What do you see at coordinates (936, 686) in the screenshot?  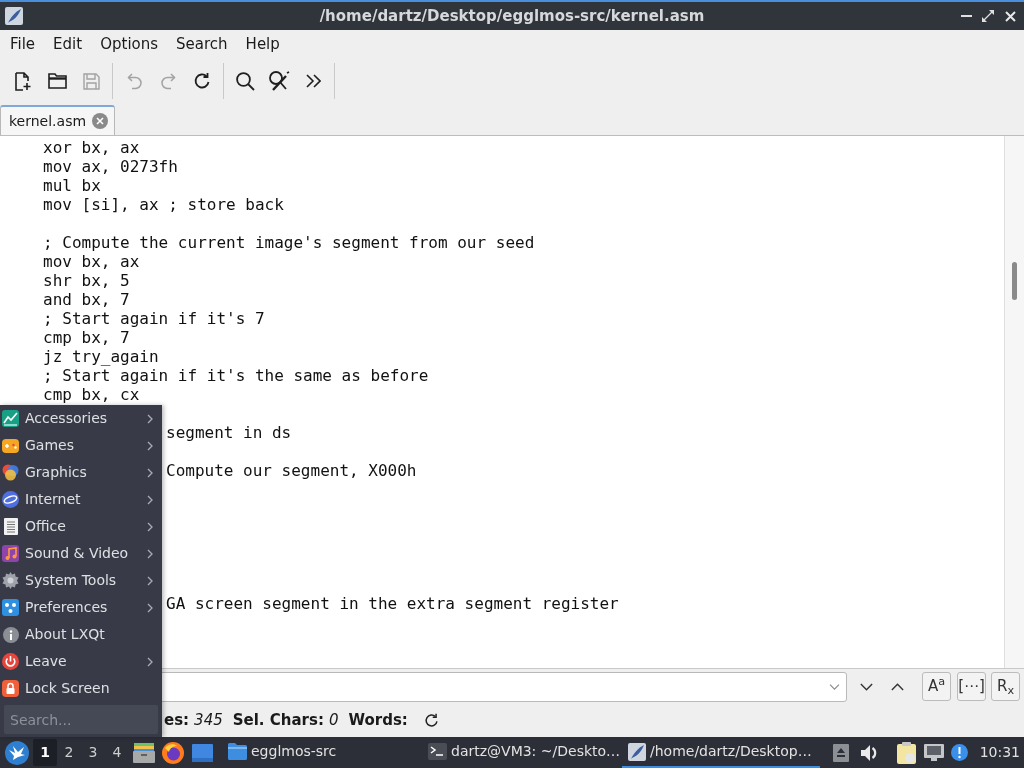 I see `toggle-button: A$^{a}$` at bounding box center [936, 686].